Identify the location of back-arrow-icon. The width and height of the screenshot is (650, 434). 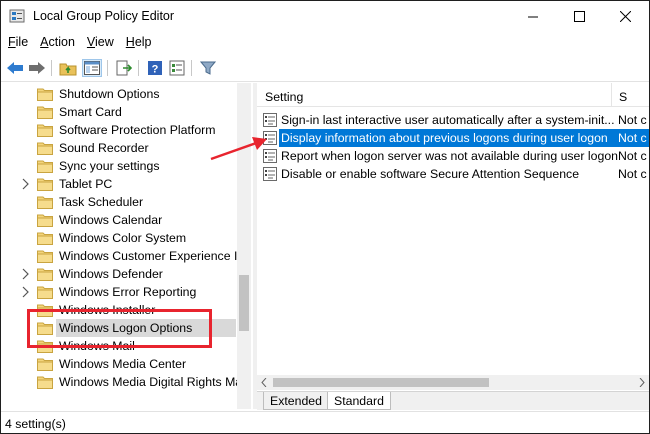
(15, 68).